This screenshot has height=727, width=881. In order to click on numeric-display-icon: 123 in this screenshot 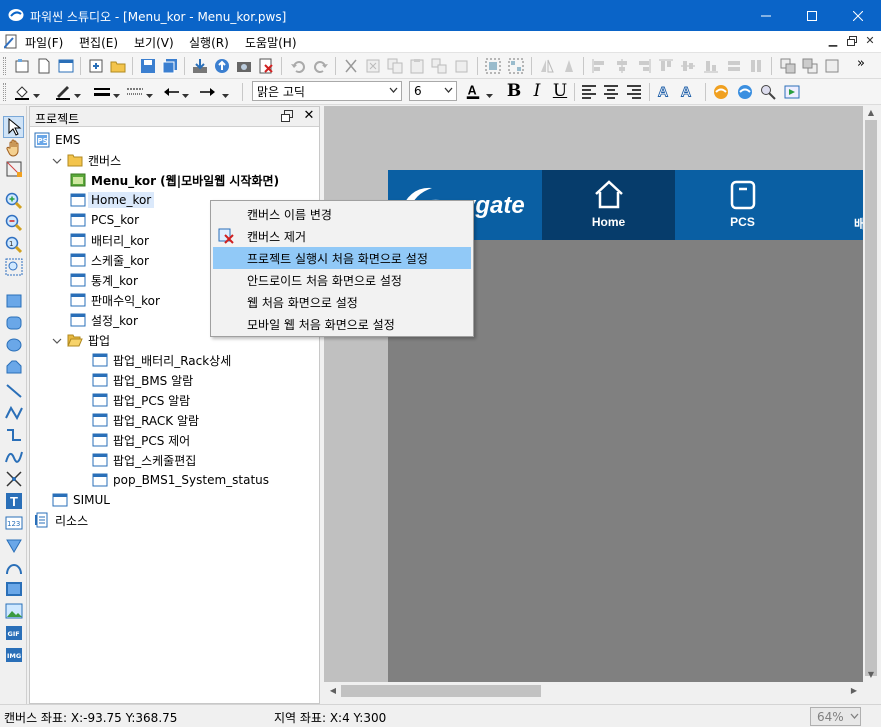, I will do `click(14, 523)`.